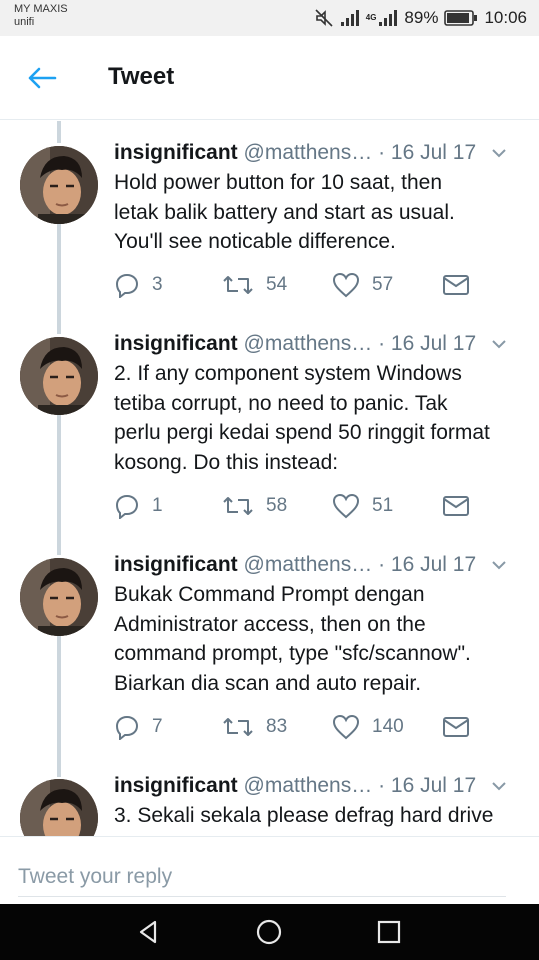 This screenshot has width=539, height=960. I want to click on network-type: 4G, so click(371, 17).